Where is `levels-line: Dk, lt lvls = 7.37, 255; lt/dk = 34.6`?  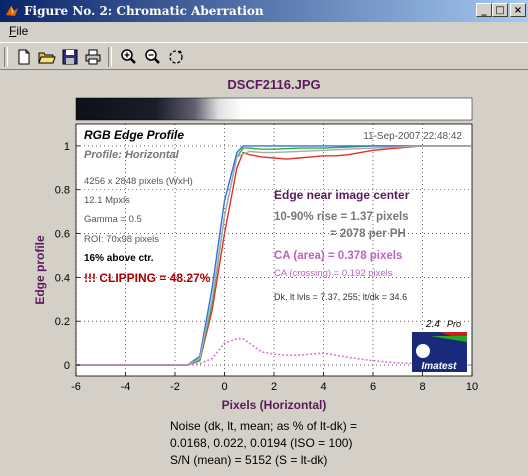 levels-line: Dk, lt lvls = 7.37, 255; lt/dk = 34.6 is located at coordinates (340, 297).